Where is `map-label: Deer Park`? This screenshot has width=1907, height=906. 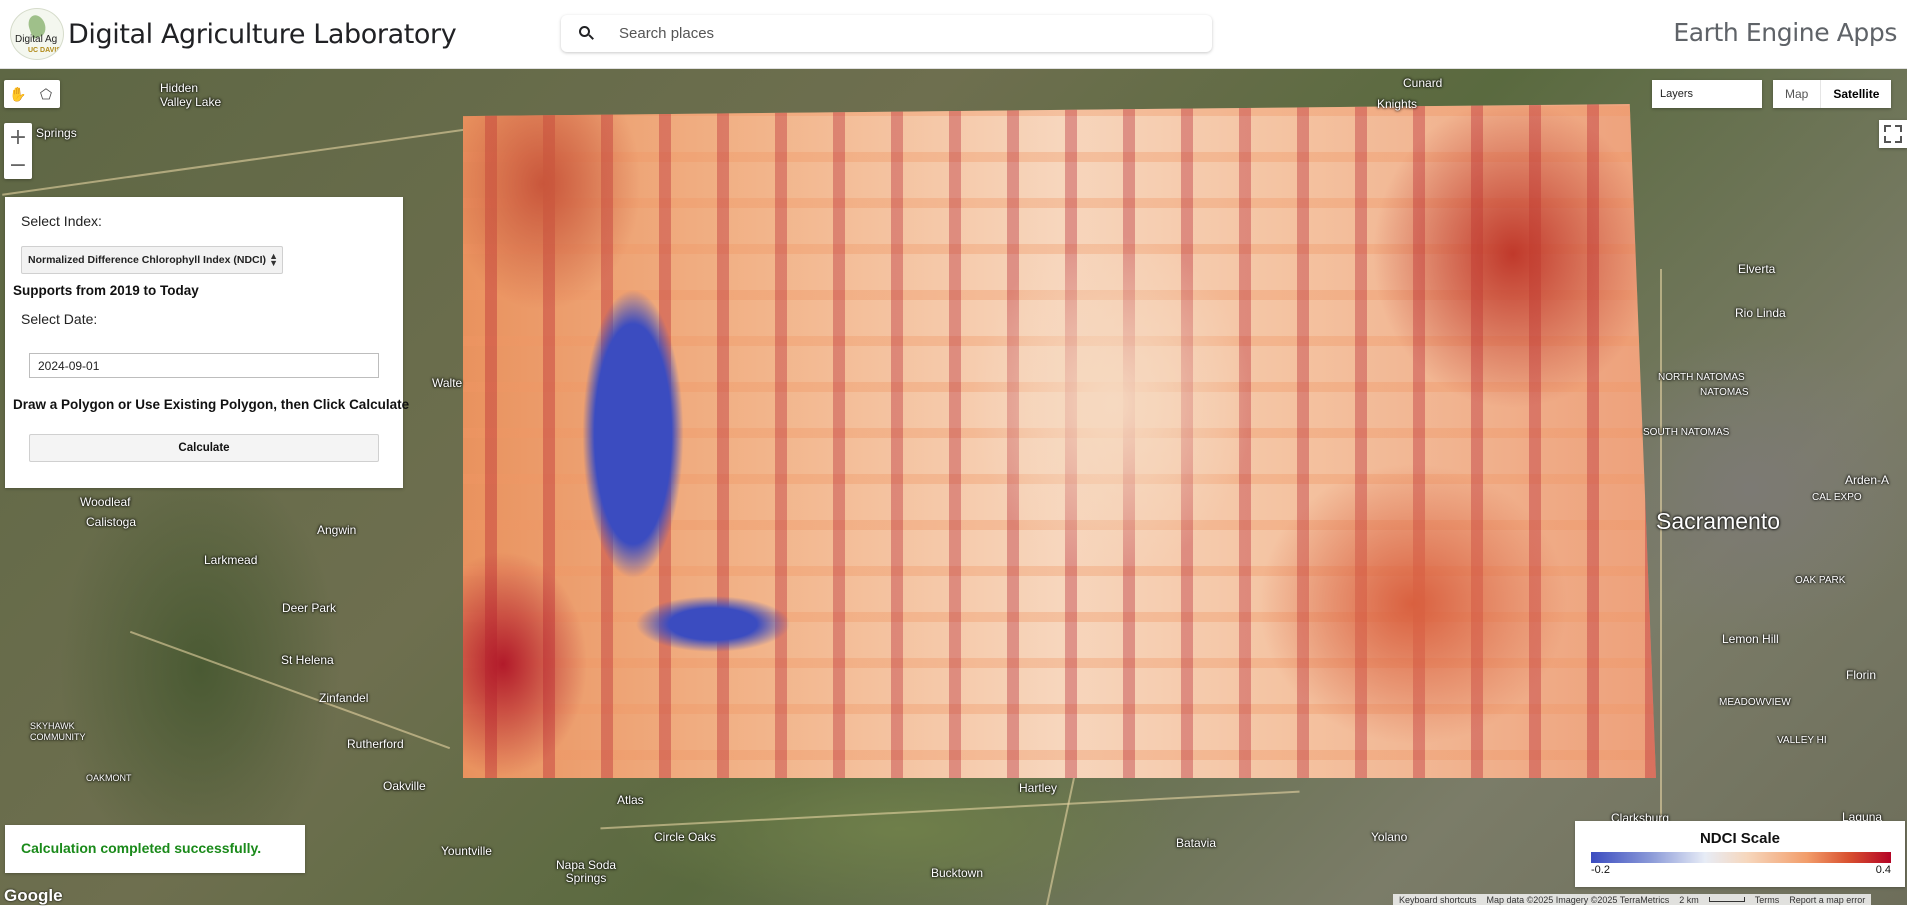 map-label: Deer Park is located at coordinates (309, 608).